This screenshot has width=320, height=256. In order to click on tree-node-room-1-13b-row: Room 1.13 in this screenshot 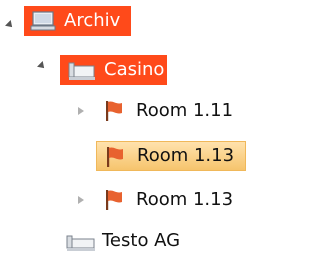, I will do `click(171, 200)`.